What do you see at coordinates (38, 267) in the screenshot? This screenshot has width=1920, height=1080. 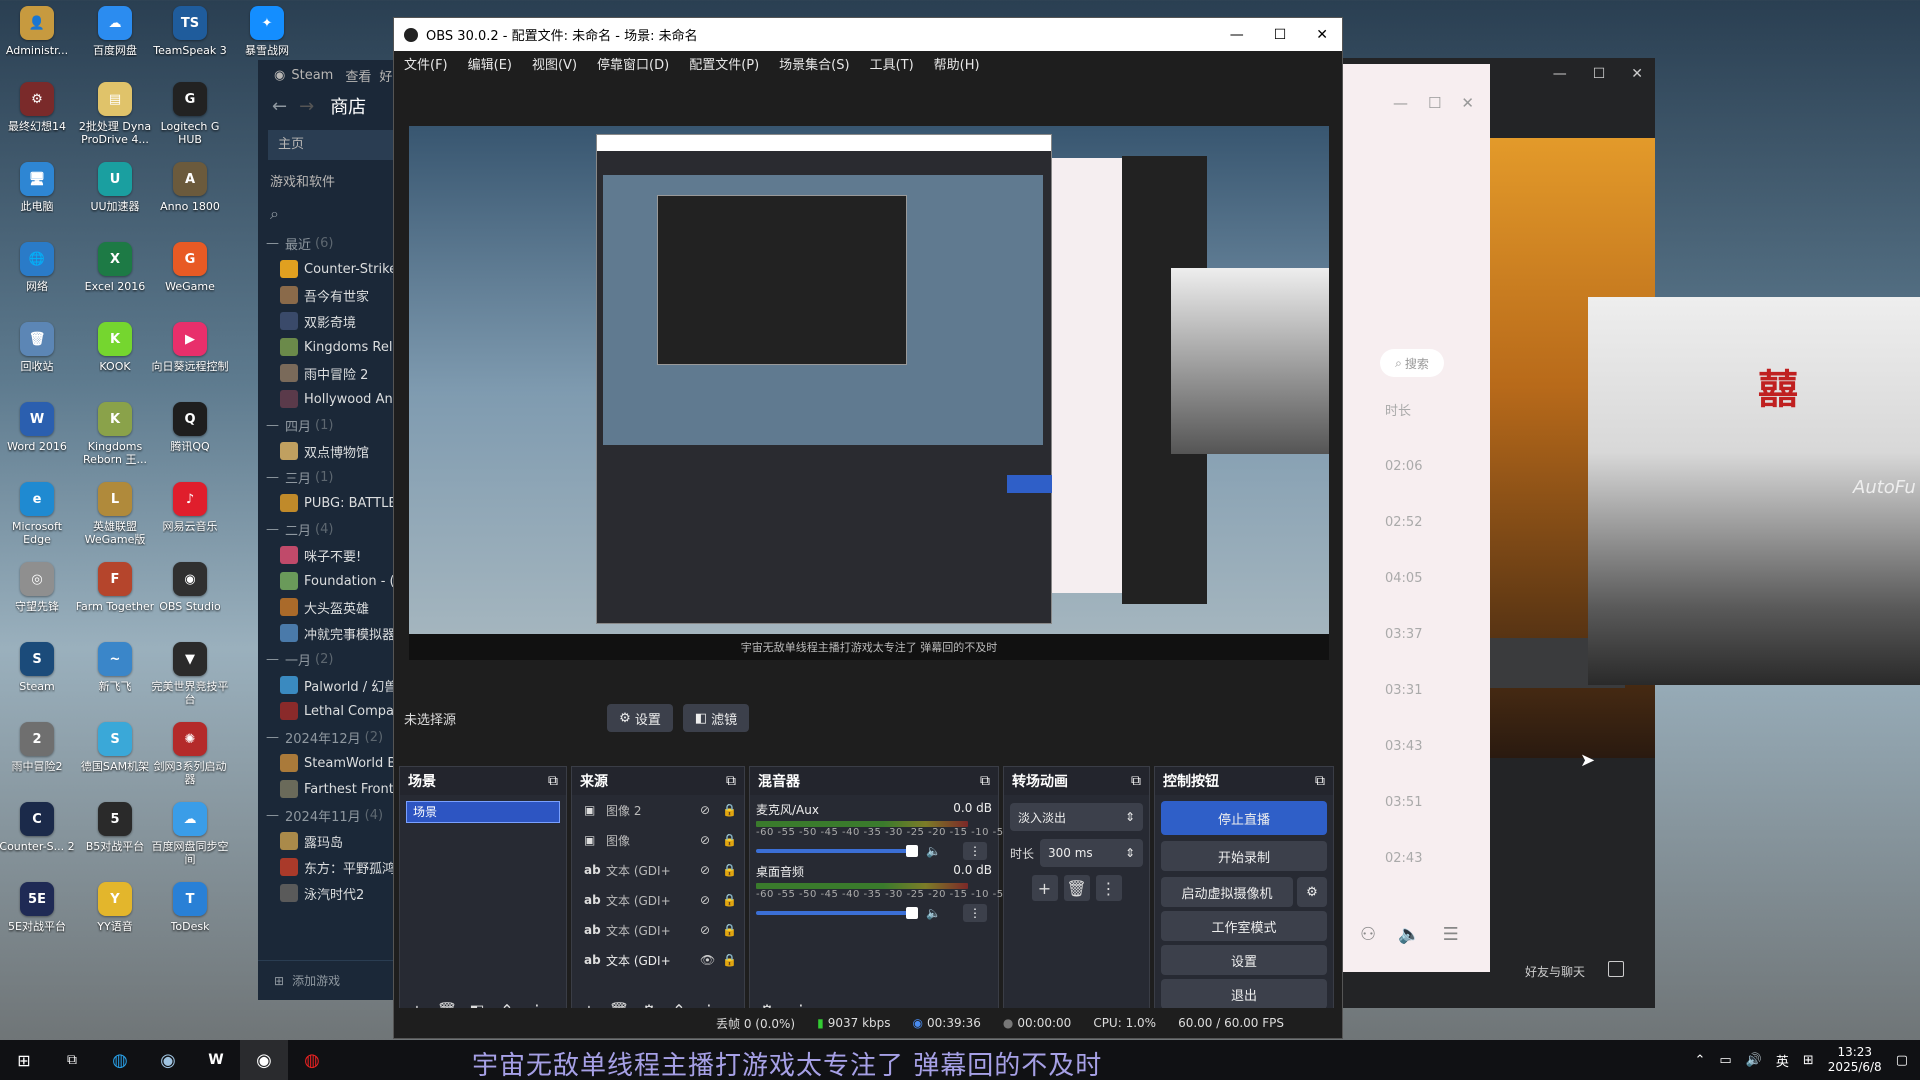 I see `desktop-icon: 🌐 网络` at bounding box center [38, 267].